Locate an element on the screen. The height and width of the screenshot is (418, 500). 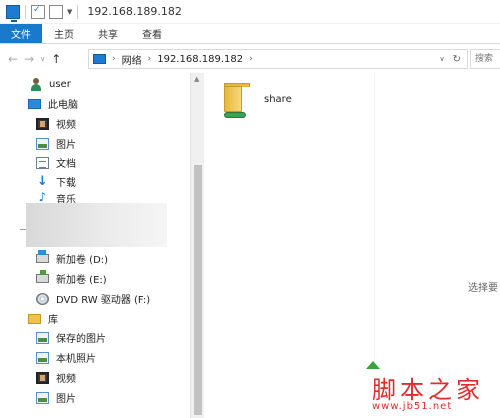
tree-connector is located at coordinates (23, 229).